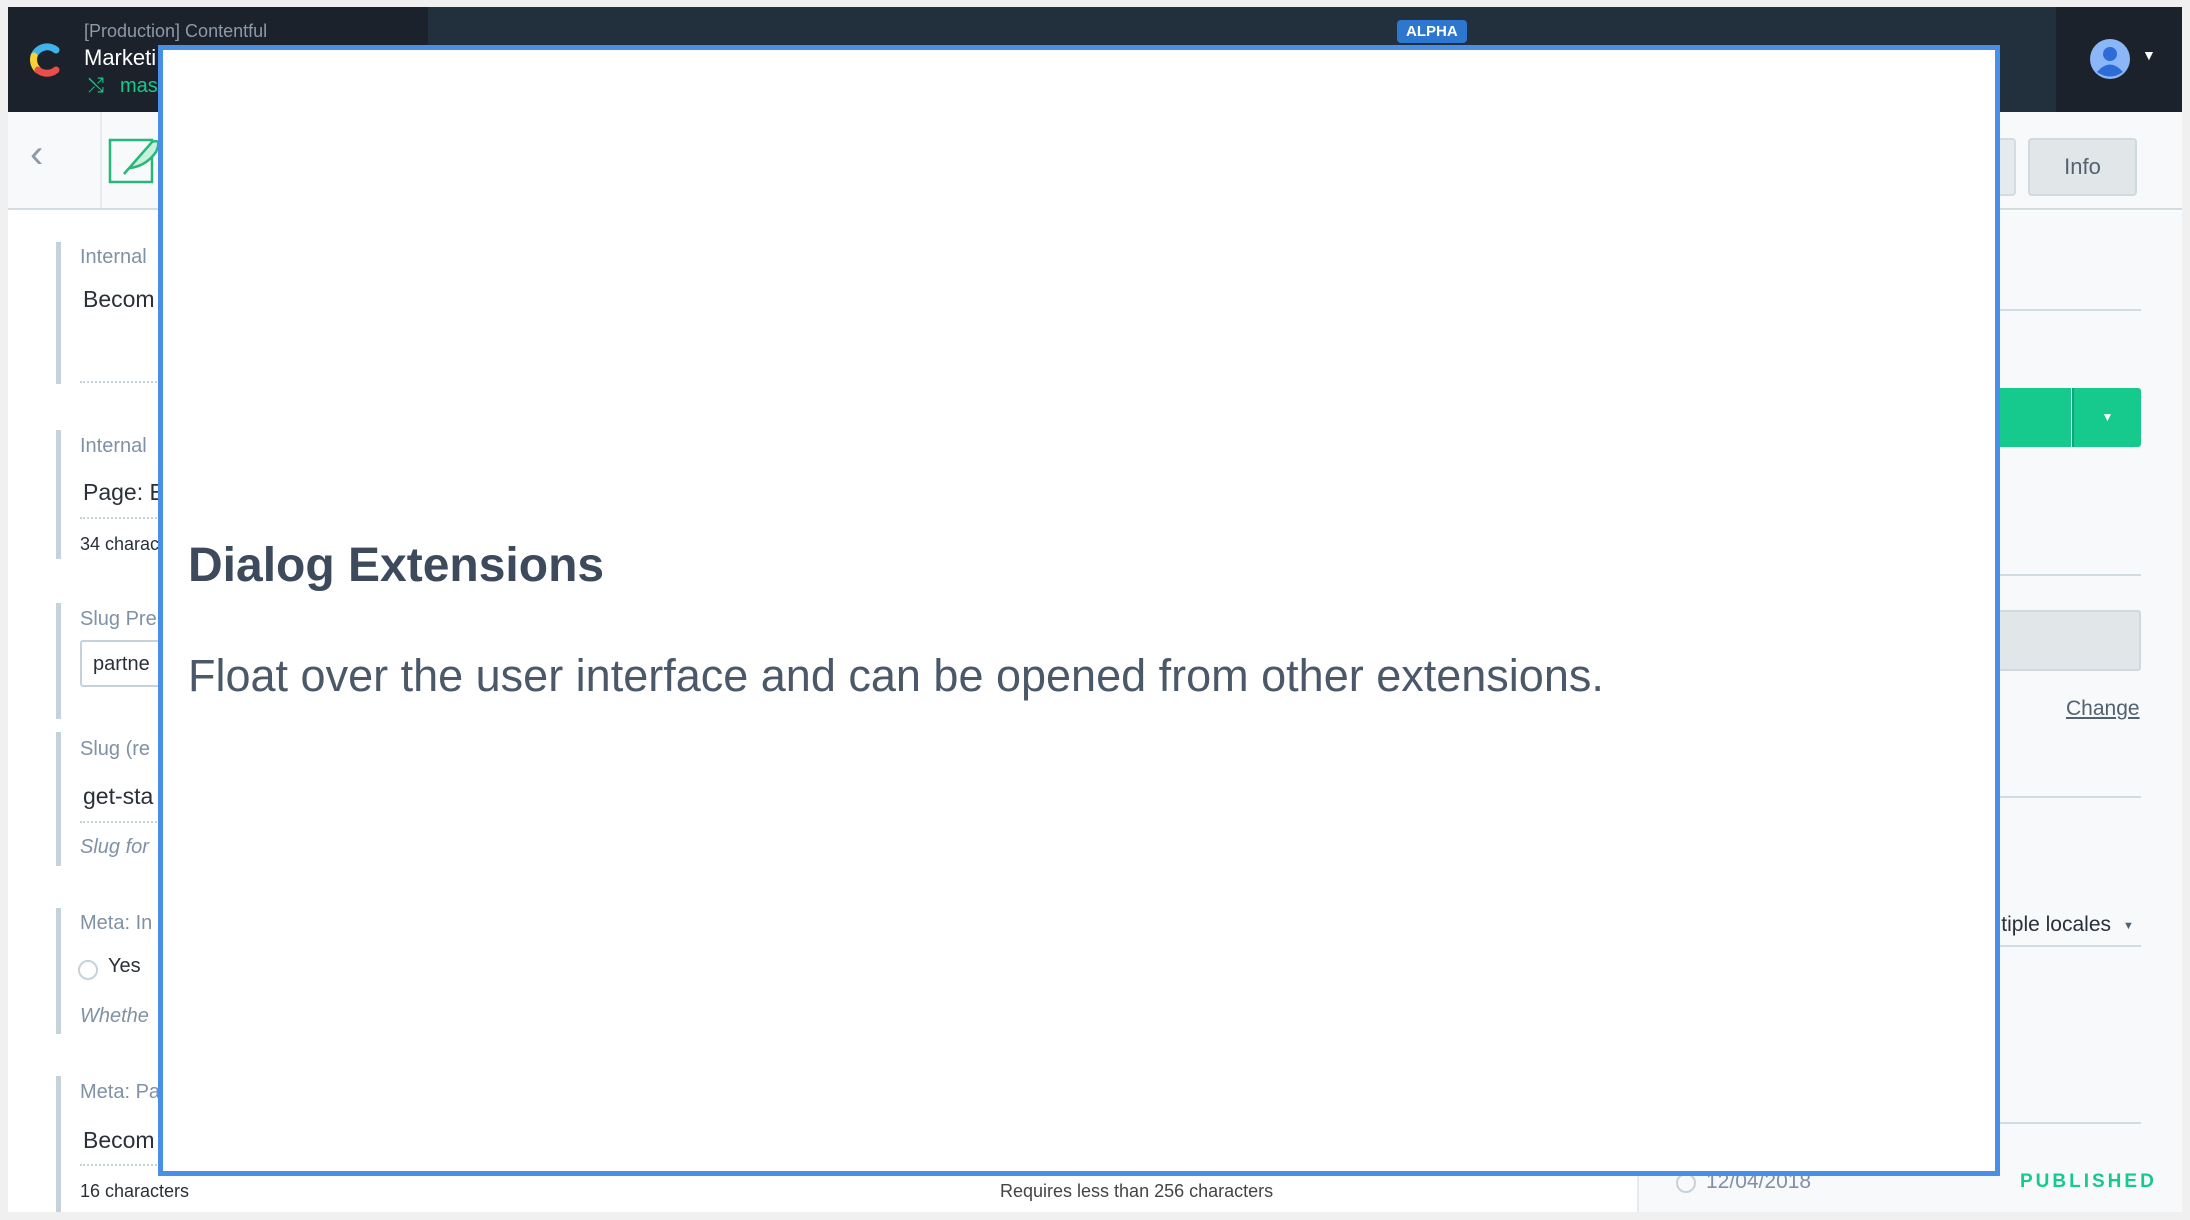  I want to click on publish-options-dropdown: ▼, so click(2106, 417).